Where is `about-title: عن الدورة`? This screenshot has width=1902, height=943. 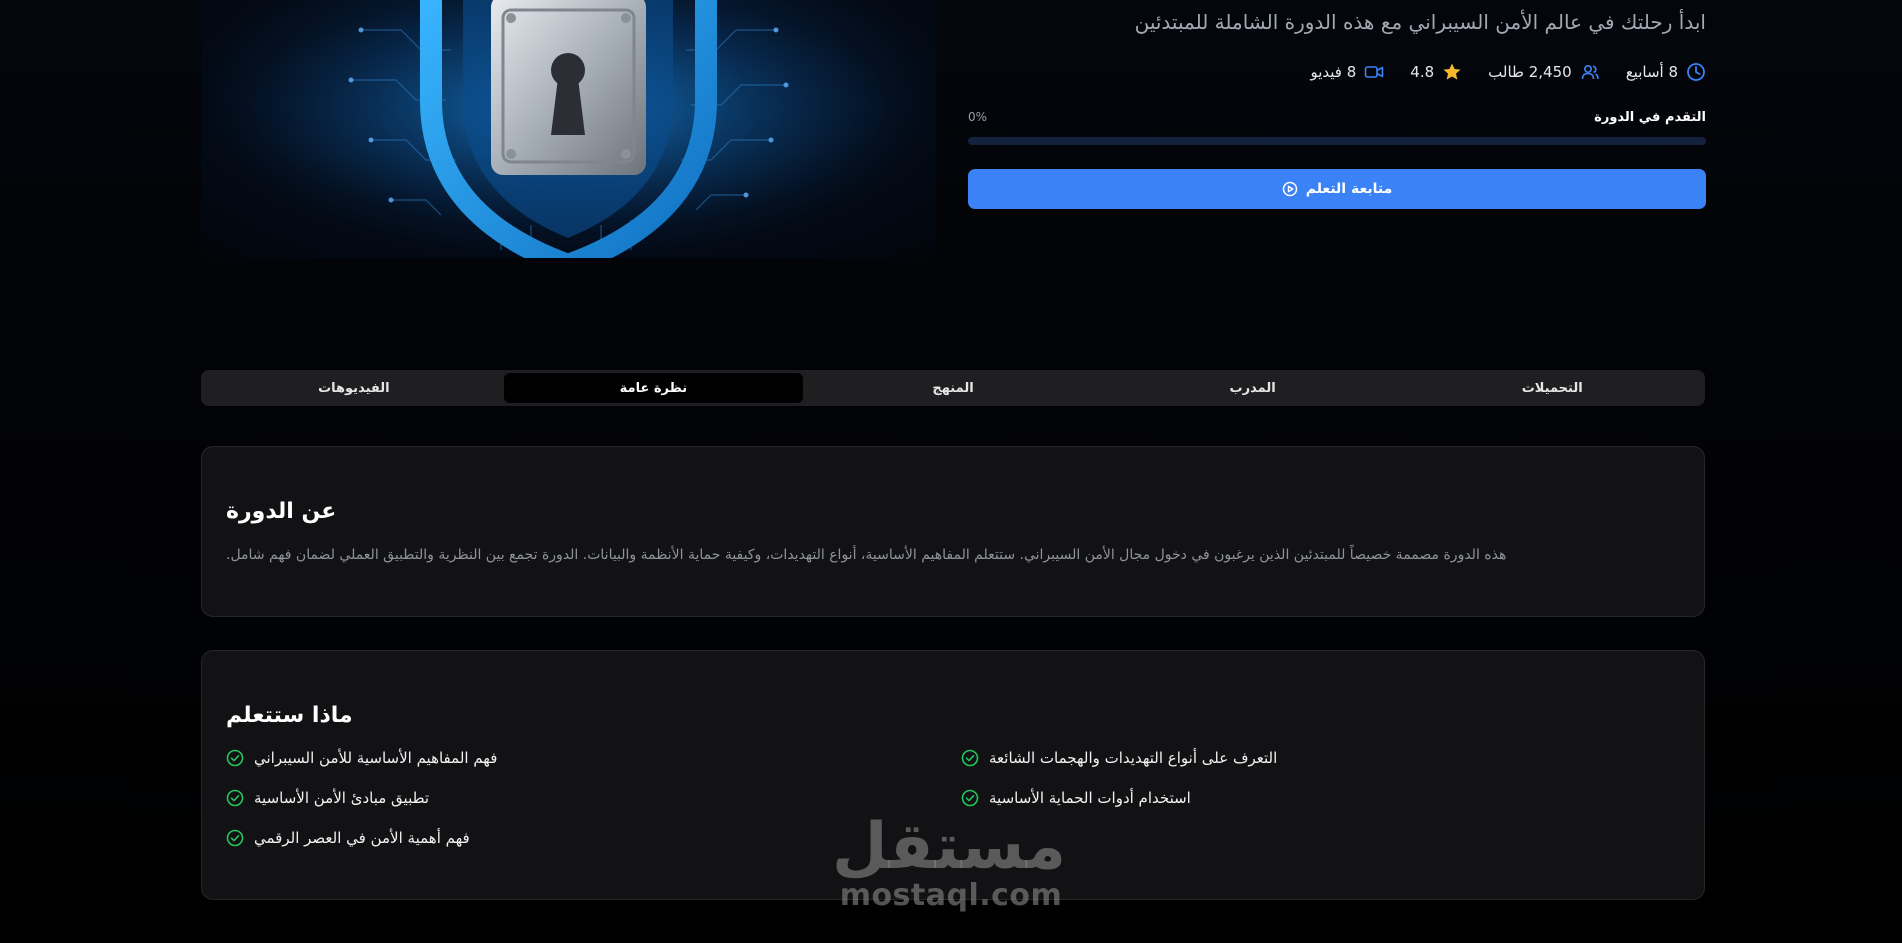 about-title: عن الدورة is located at coordinates (281, 511).